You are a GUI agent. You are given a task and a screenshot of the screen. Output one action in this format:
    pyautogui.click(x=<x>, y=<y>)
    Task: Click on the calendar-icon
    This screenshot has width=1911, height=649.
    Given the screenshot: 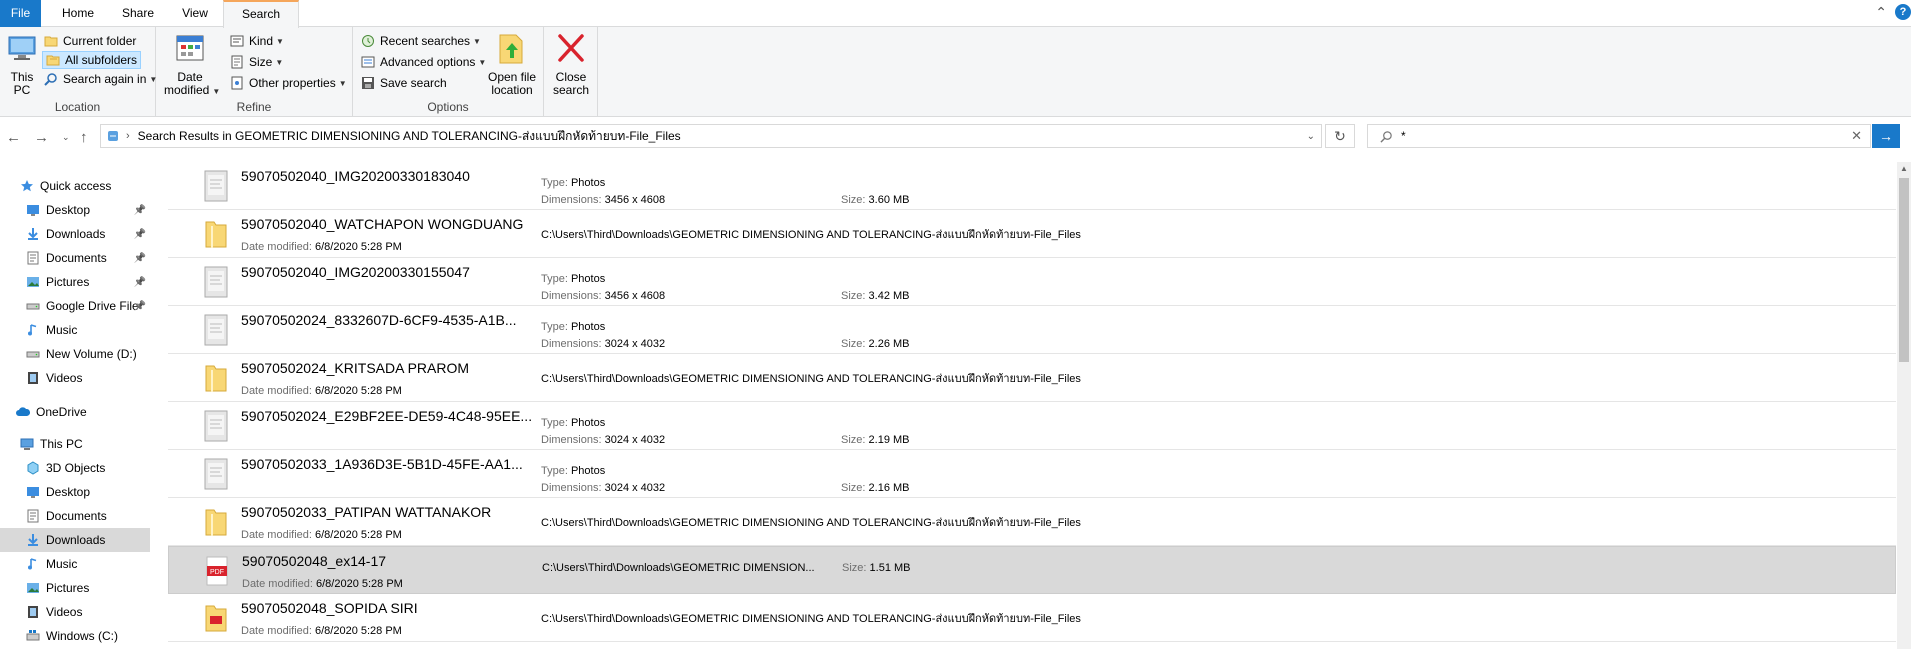 What is the action you would take?
    pyautogui.click(x=190, y=48)
    